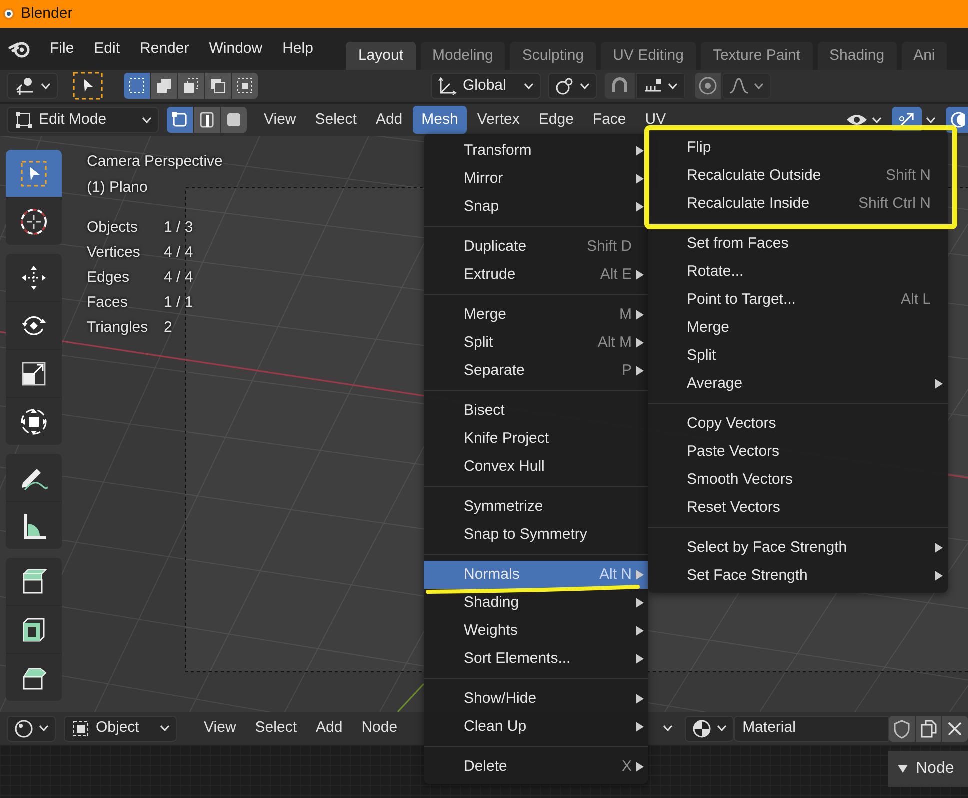 The height and width of the screenshot is (798, 968). Describe the element at coordinates (536, 343) in the screenshot. I see `menu-item: Split Alt M` at that location.